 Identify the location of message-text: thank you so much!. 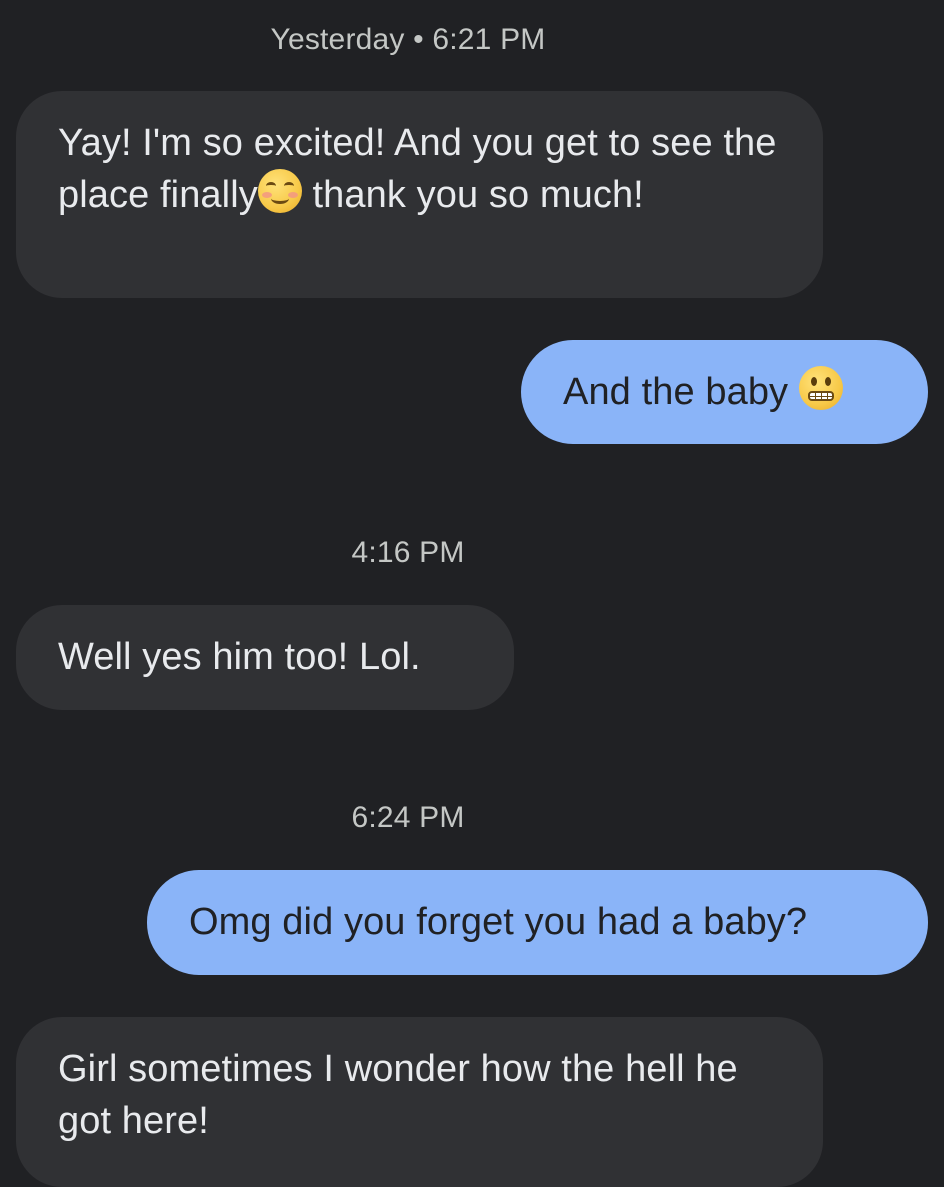
(472, 195).